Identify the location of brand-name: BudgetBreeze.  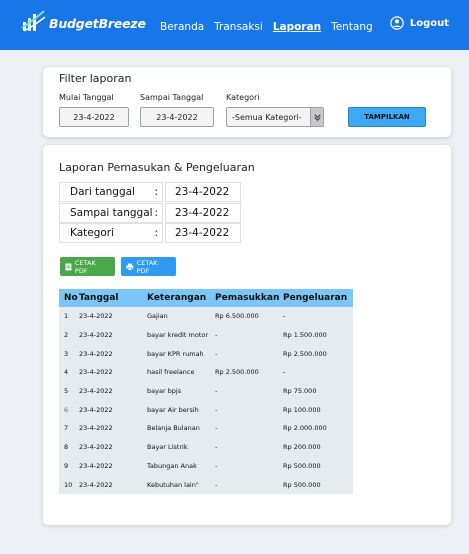
(97, 23).